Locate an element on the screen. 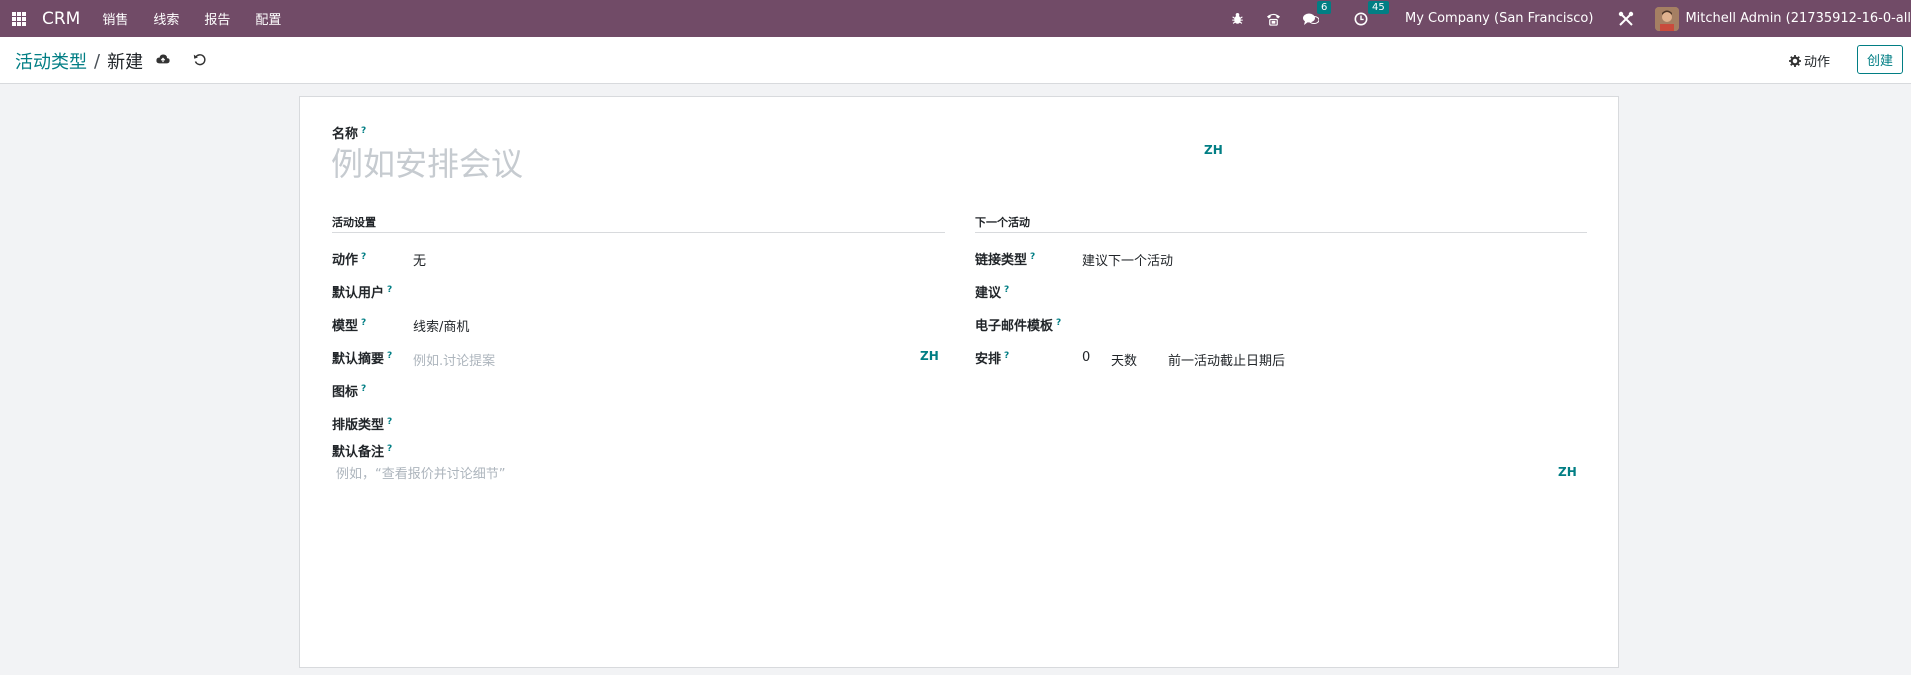 This screenshot has width=1911, height=675. section-activity-settings: 活动设置 is located at coordinates (638, 223).